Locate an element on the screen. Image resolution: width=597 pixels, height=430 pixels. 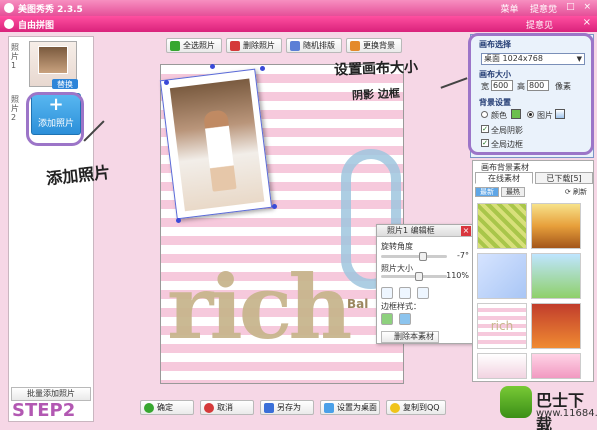
refresh-button: ⟳ 刷新 is located at coordinates (576, 192).